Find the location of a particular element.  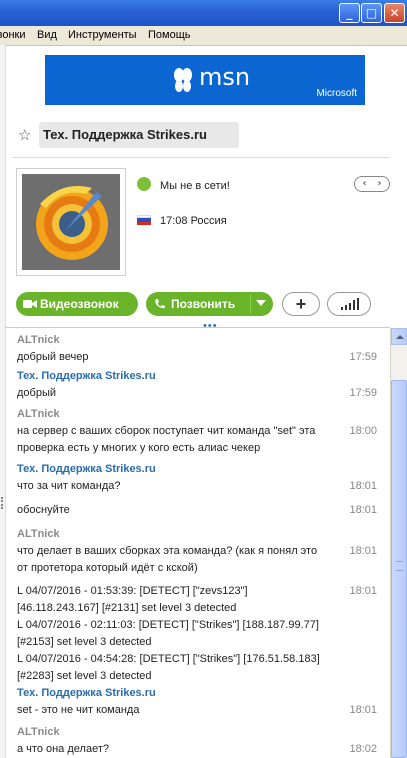

menu-tools: Инструменты is located at coordinates (102, 35).